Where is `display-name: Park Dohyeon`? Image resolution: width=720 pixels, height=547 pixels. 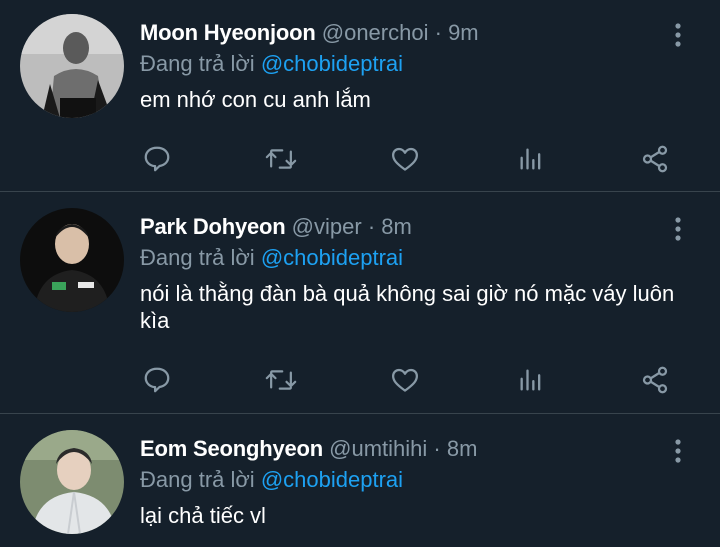
display-name: Park Dohyeon is located at coordinates (213, 226).